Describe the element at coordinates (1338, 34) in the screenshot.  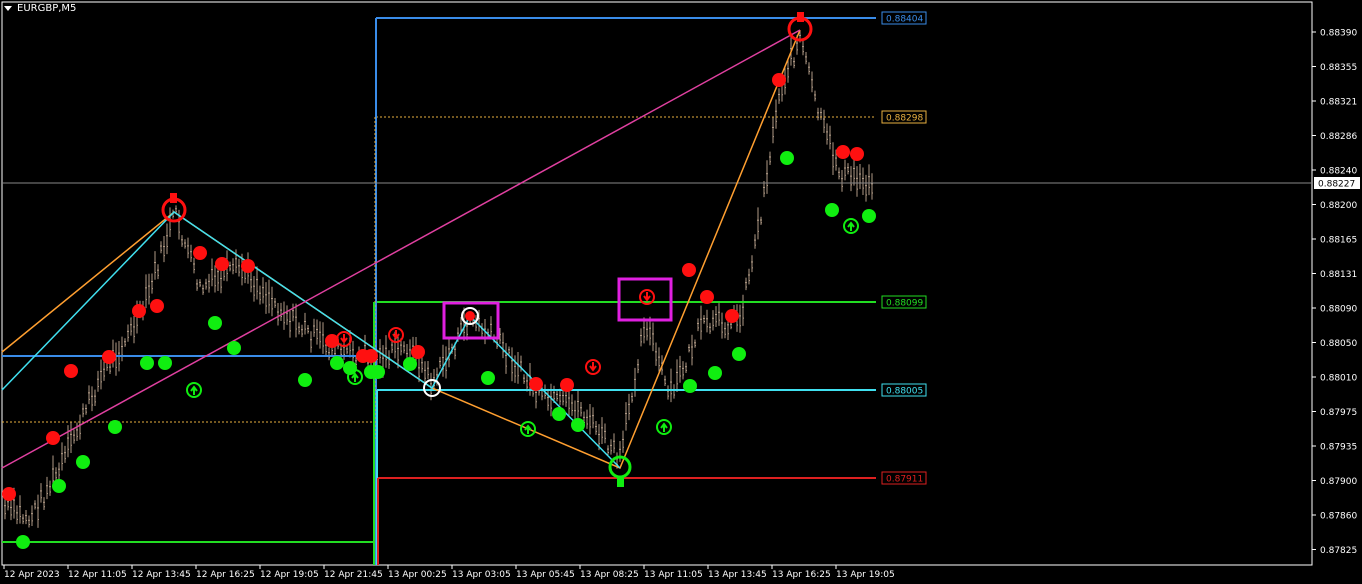
I see `price-tick-label: 0.88390` at that location.